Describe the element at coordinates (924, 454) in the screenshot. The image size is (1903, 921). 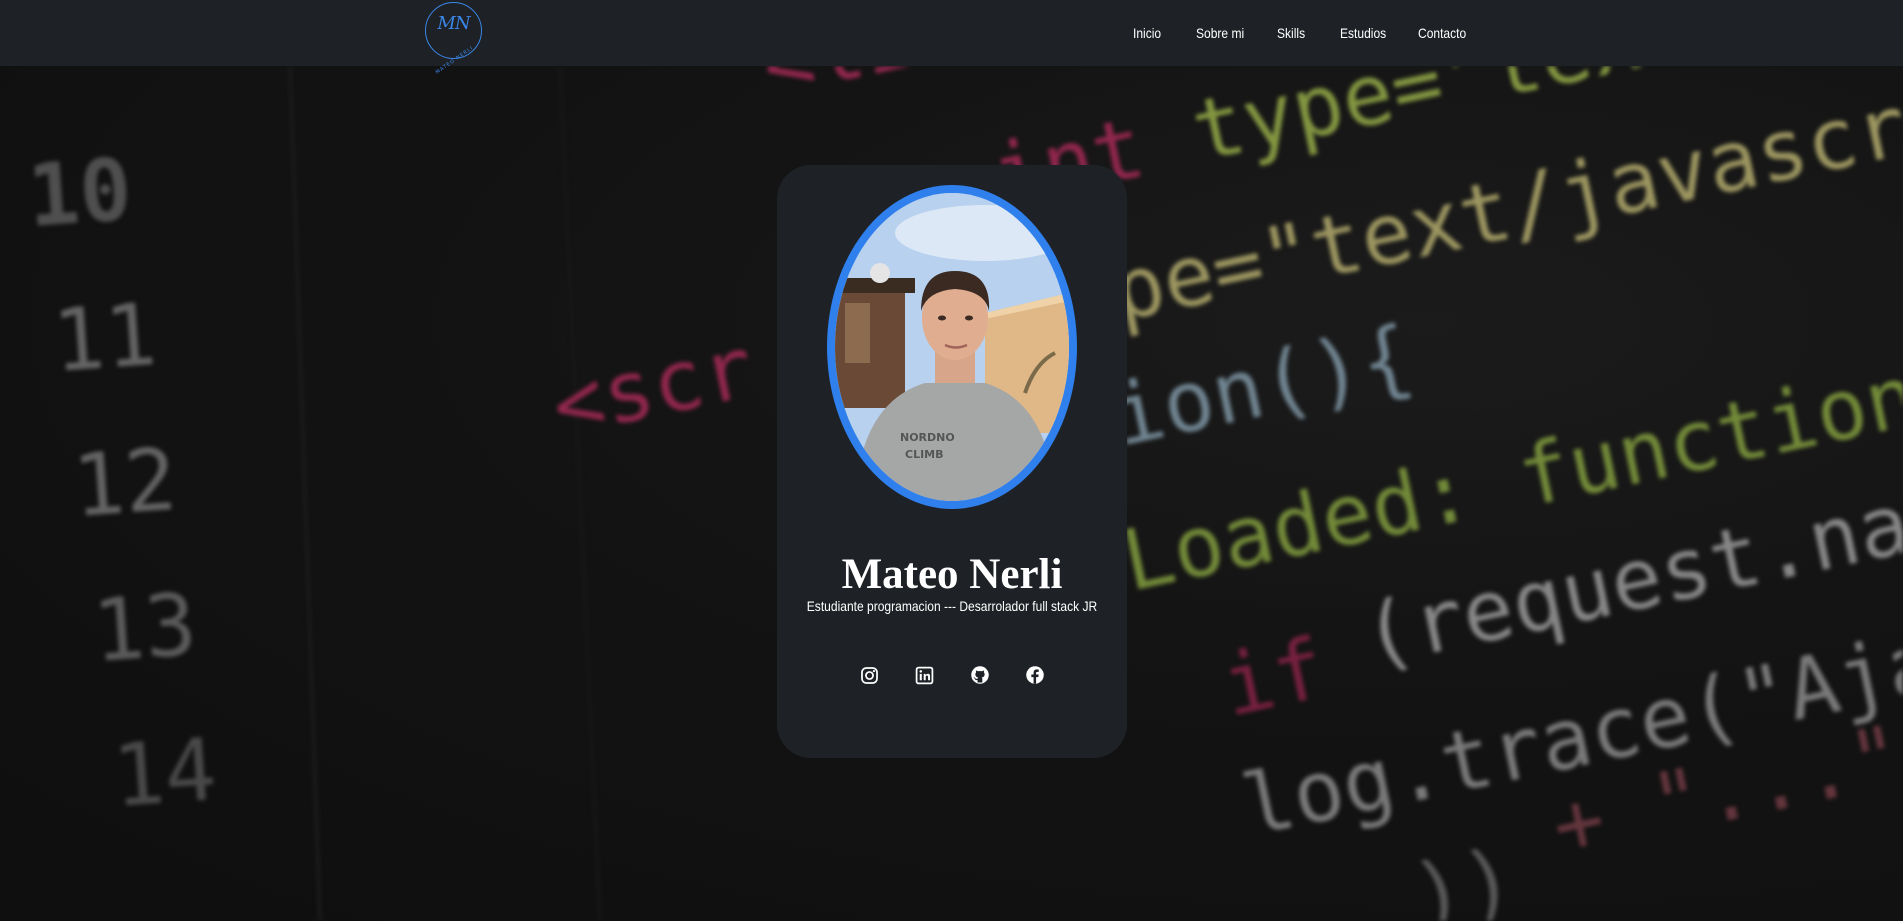
I see `svg-text: CLIMB` at that location.